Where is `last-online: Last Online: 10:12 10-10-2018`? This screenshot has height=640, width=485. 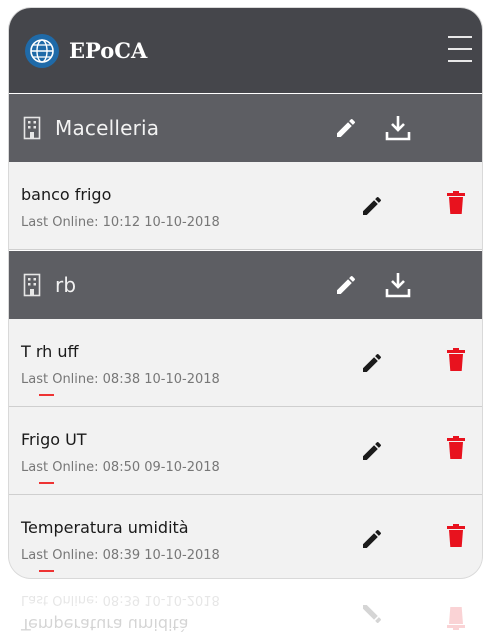
last-online: Last Online: 10:12 10-10-2018 is located at coordinates (120, 222).